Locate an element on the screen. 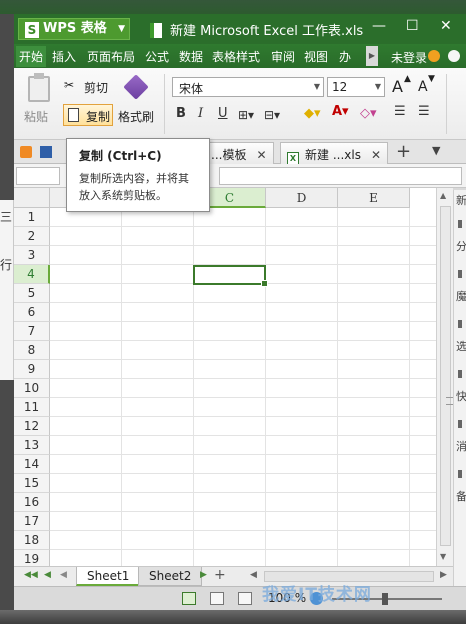  column-header-e: E is located at coordinates (374, 198).